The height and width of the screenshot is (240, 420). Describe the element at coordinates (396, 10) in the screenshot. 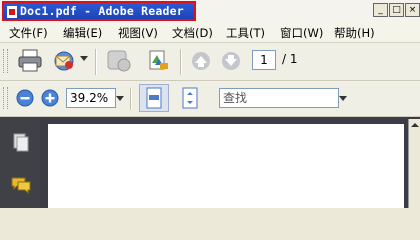

I see `maximize-button: □` at that location.